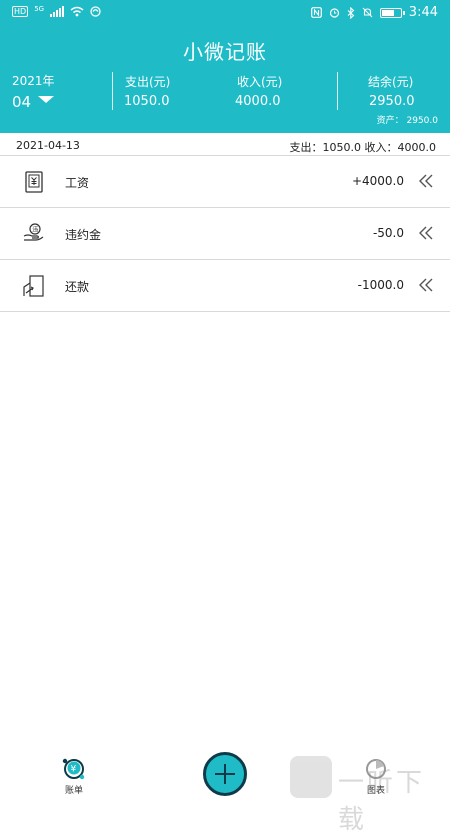 The image size is (450, 836). I want to click on income-value: 4000.0, so click(258, 101).